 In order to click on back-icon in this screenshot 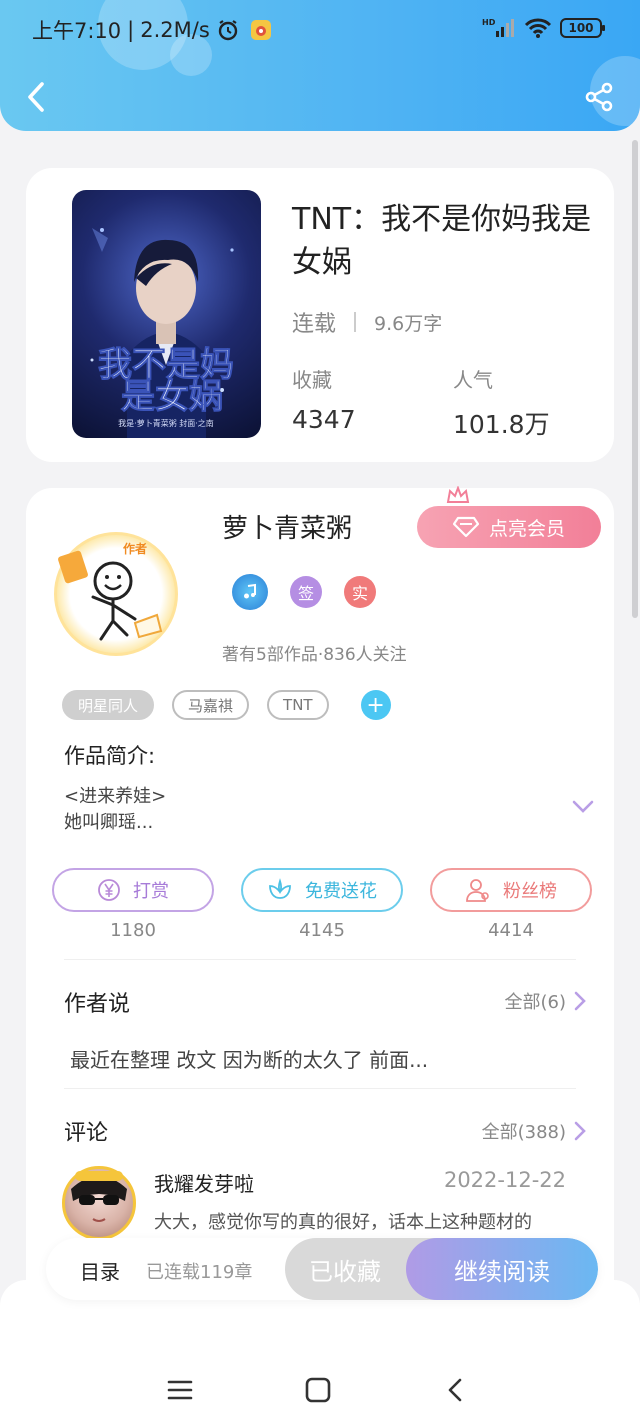, I will do `click(37, 97)`.